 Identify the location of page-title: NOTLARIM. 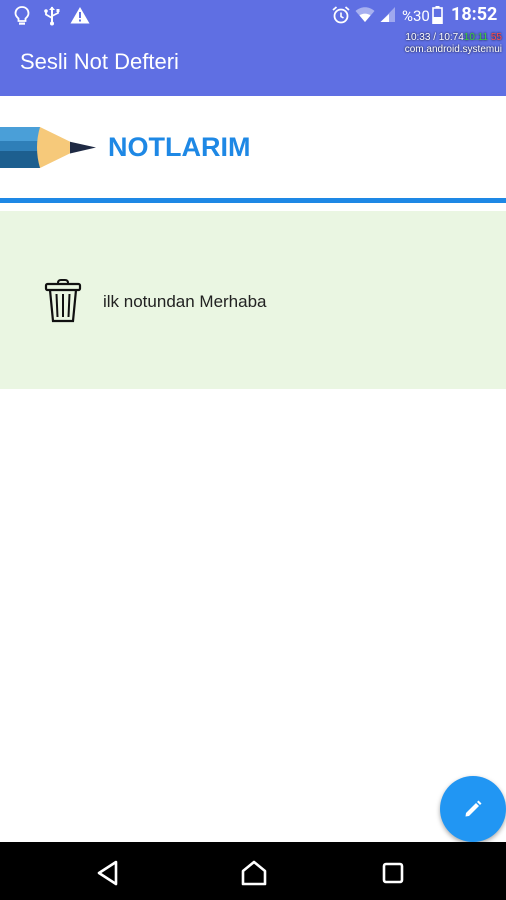
(179, 147).